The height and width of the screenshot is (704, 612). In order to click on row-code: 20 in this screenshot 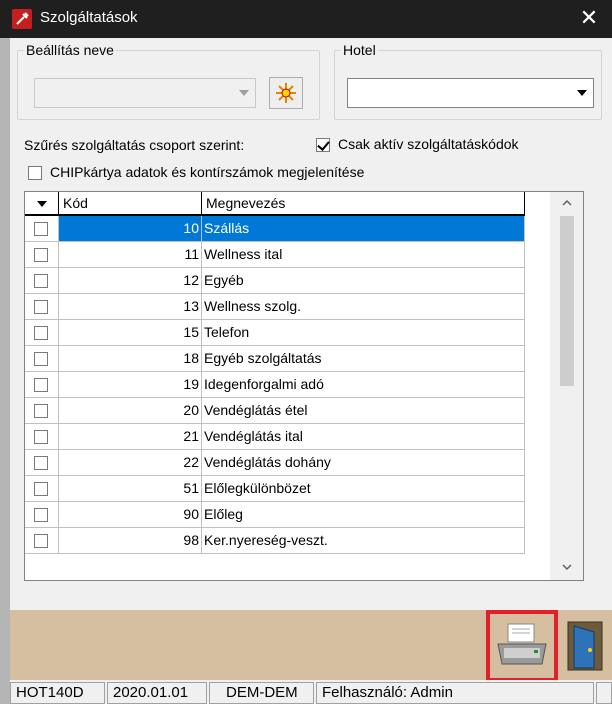, I will do `click(130, 411)`.